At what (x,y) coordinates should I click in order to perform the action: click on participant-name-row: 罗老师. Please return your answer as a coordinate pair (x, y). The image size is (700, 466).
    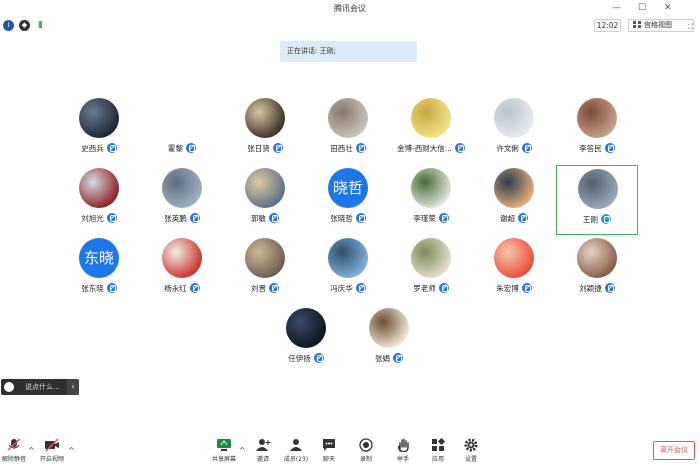
    Looking at the image, I should click on (431, 288).